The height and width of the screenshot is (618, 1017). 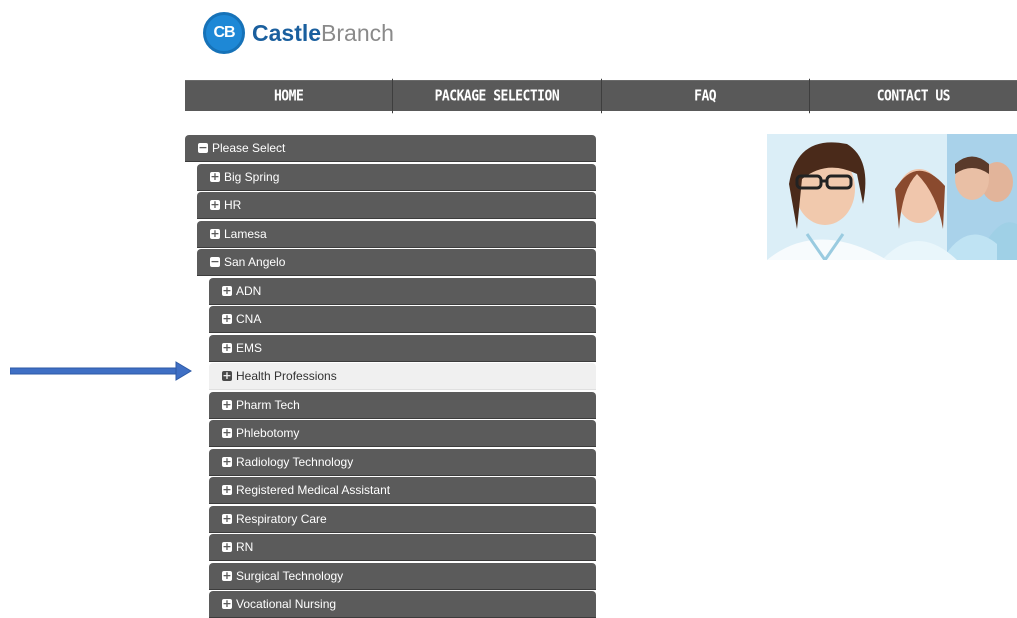 I want to click on tree-item-label: Pharm Tech, so click(x=268, y=405).